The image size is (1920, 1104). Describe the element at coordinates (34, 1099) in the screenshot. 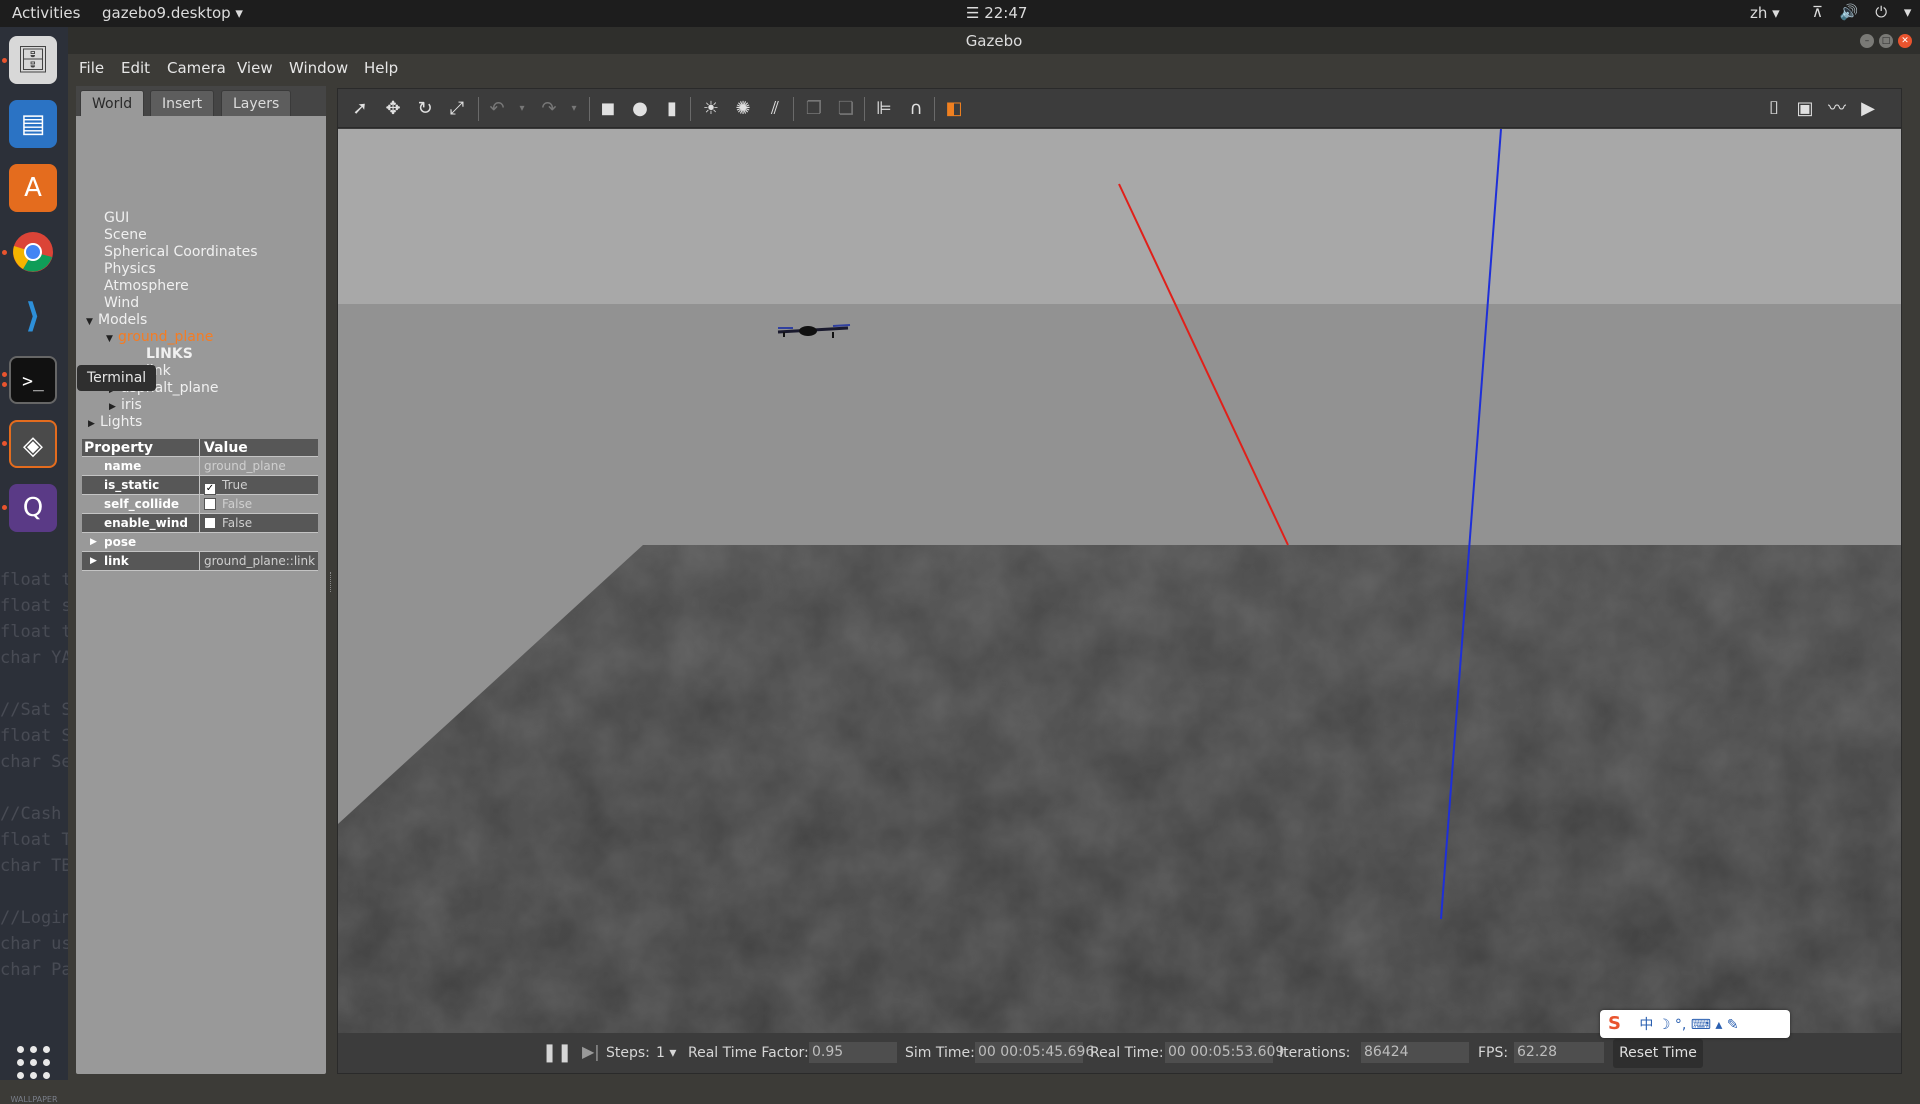

I see `wallpaper-label: WALLPAPER` at that location.